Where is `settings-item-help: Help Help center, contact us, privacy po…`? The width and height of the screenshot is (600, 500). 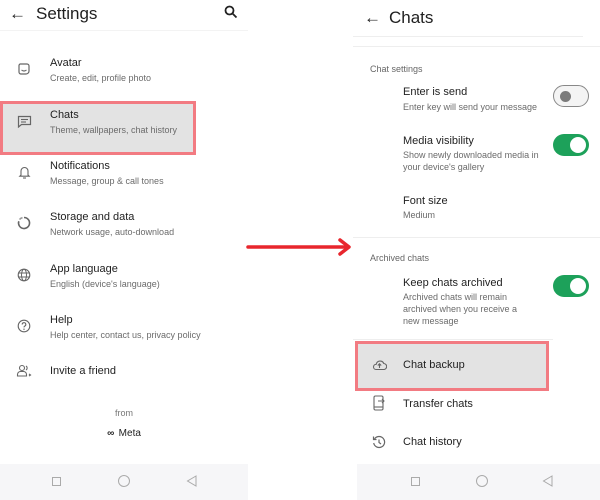 settings-item-help: Help Help center, contact us, privacy po… is located at coordinates (124, 329).